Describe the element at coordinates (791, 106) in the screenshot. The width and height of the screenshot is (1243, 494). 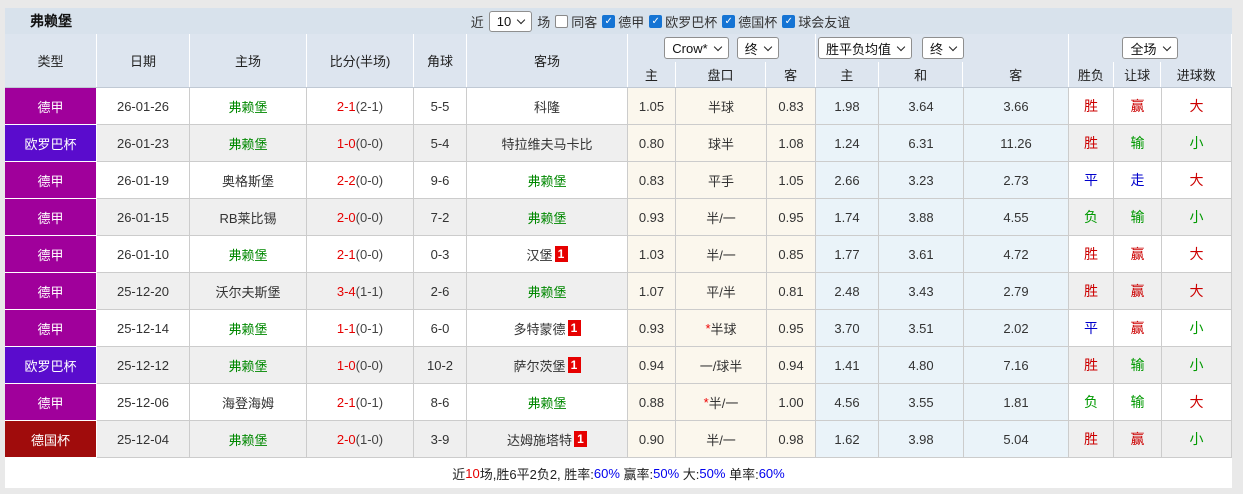
I see `odds-away: 0.83` at that location.